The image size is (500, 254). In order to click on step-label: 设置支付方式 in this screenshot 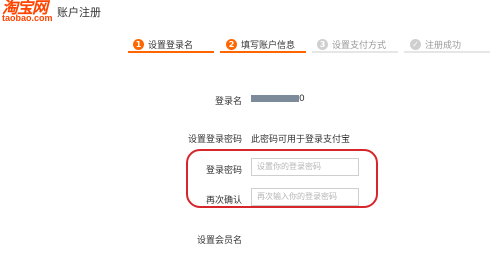, I will do `click(359, 45)`.